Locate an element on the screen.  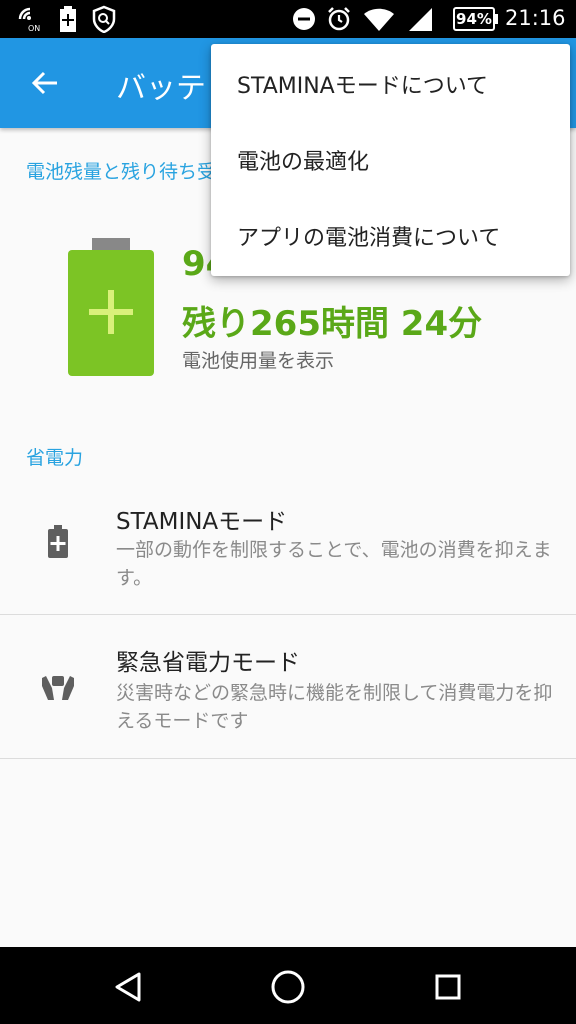
battery-saver-icon is located at coordinates (68, 19).